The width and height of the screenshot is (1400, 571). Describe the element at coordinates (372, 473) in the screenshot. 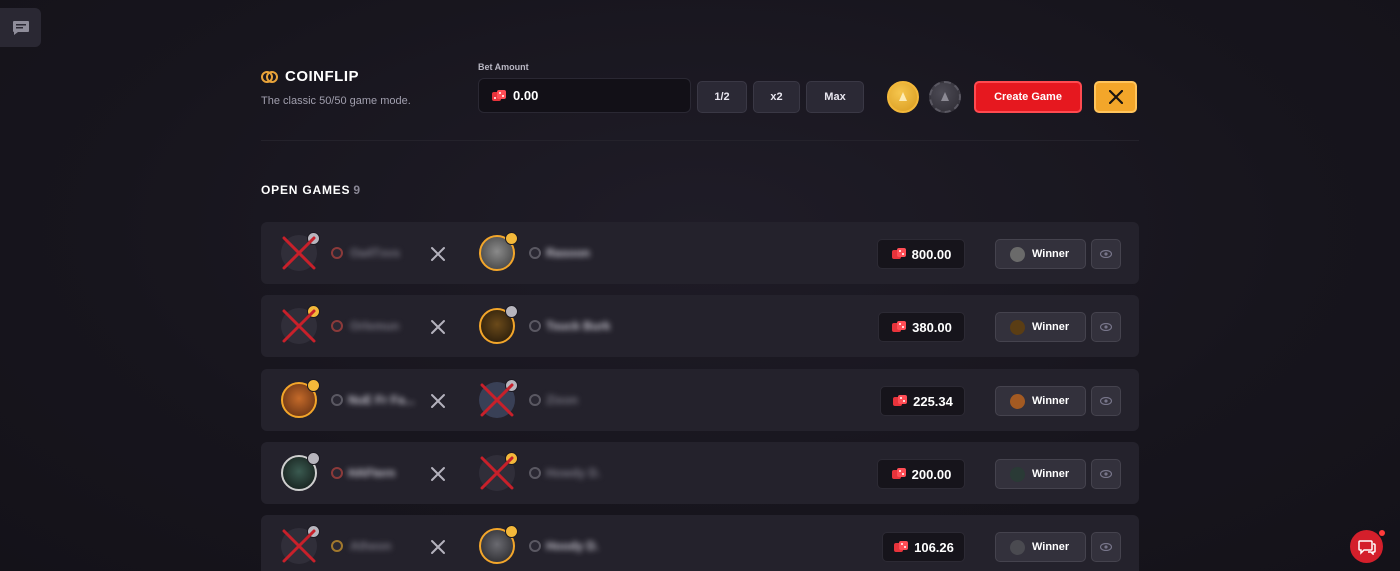

I see `player-left-name: HAFtern` at that location.